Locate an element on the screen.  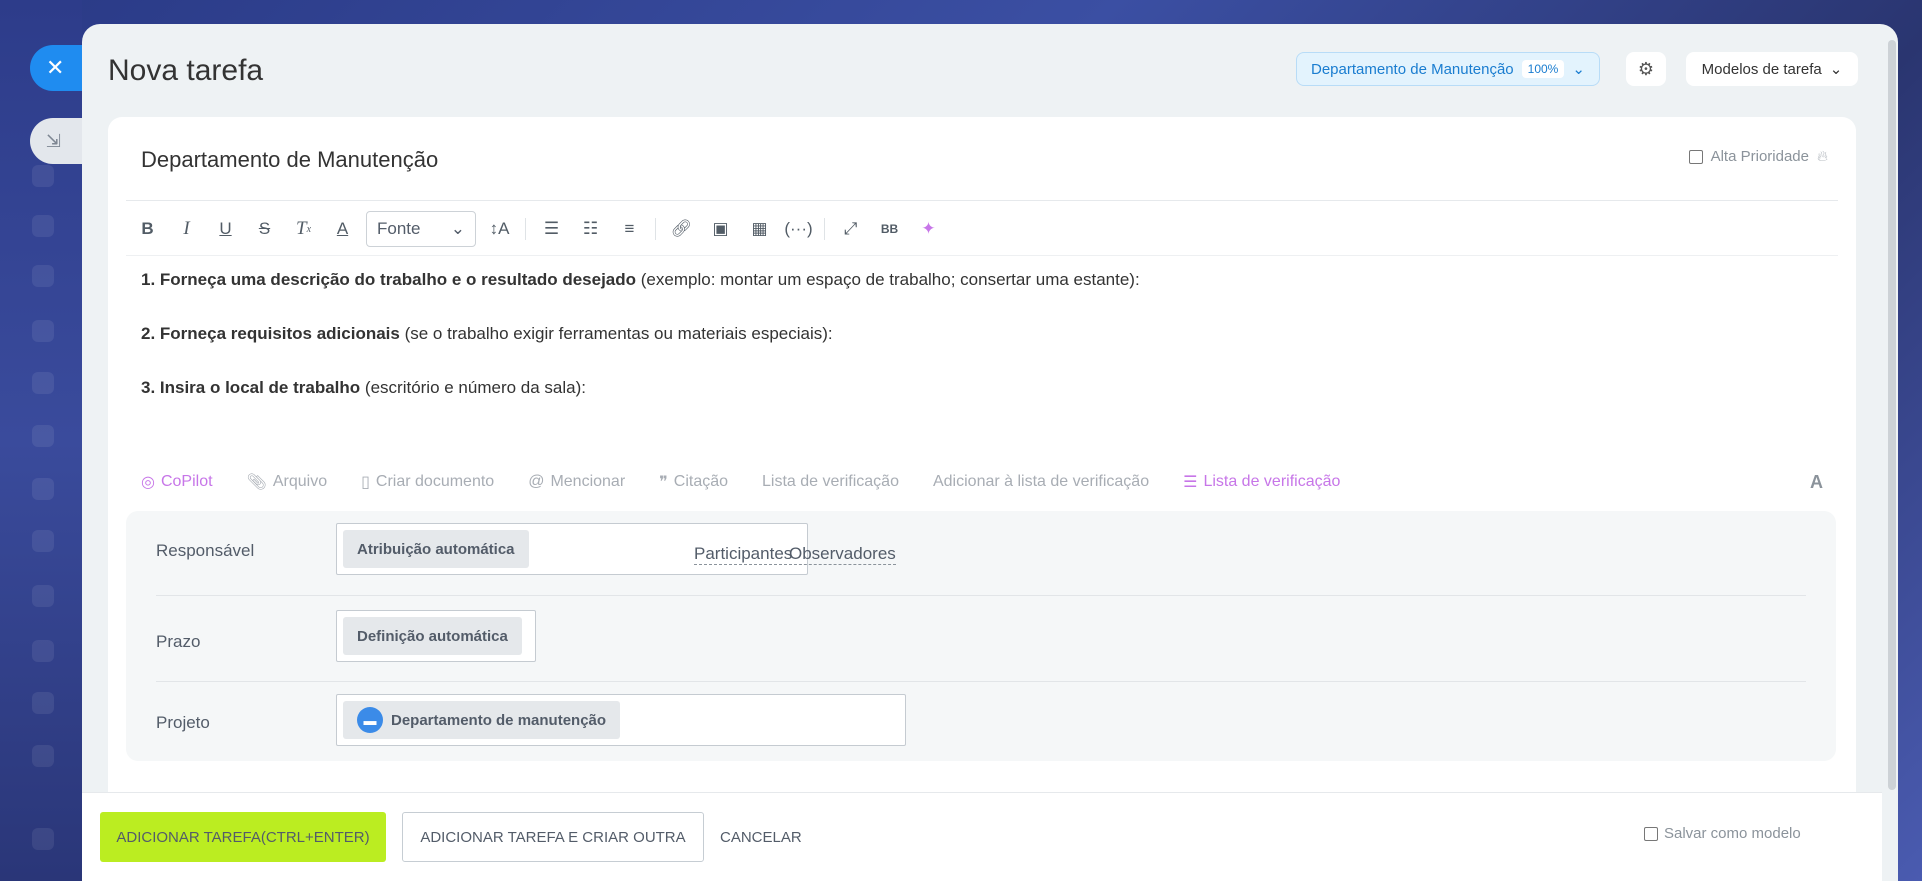
deadline-input: Definição automática is located at coordinates (436, 636).